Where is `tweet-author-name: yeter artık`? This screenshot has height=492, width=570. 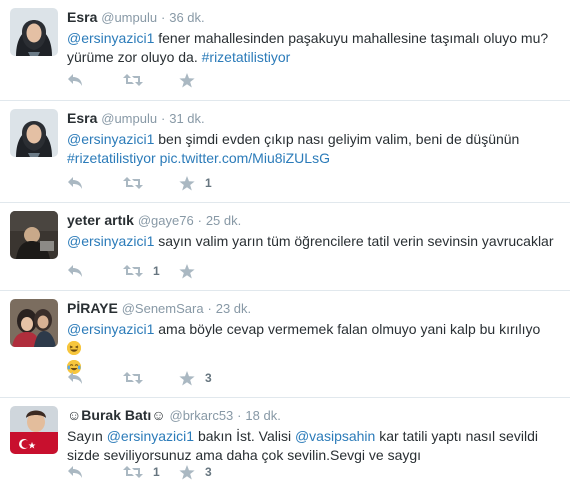
tweet-author-name: yeter artık is located at coordinates (100, 220).